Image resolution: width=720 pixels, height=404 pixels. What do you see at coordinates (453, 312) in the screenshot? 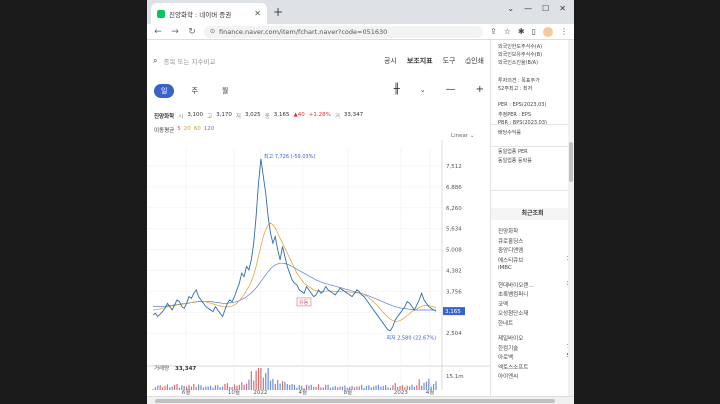
I see `current-price-label: 3,165` at bounding box center [453, 312].